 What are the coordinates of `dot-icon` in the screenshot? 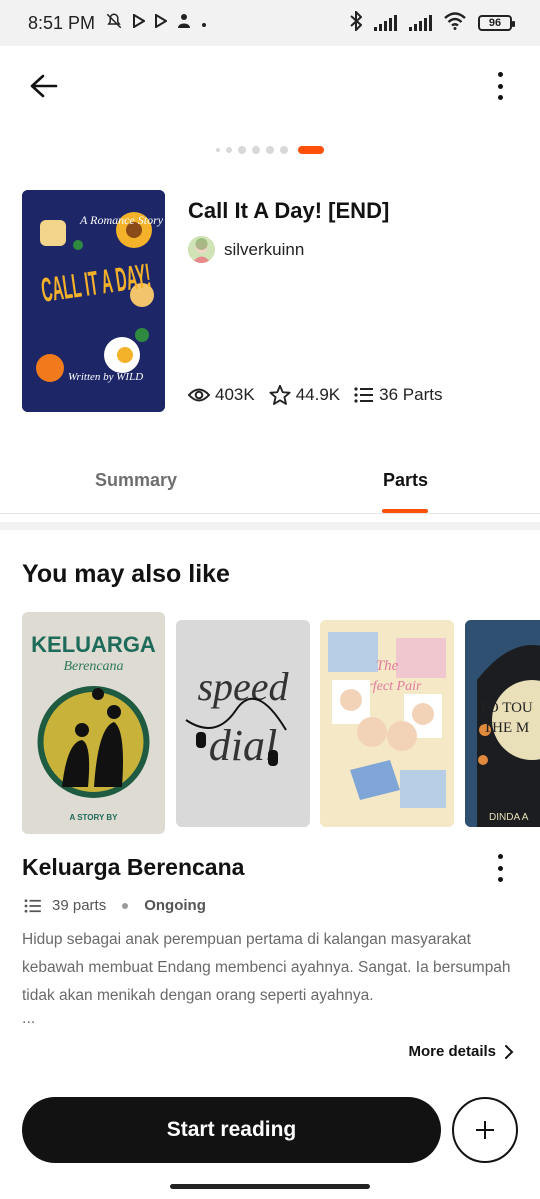 It's located at (204, 23).